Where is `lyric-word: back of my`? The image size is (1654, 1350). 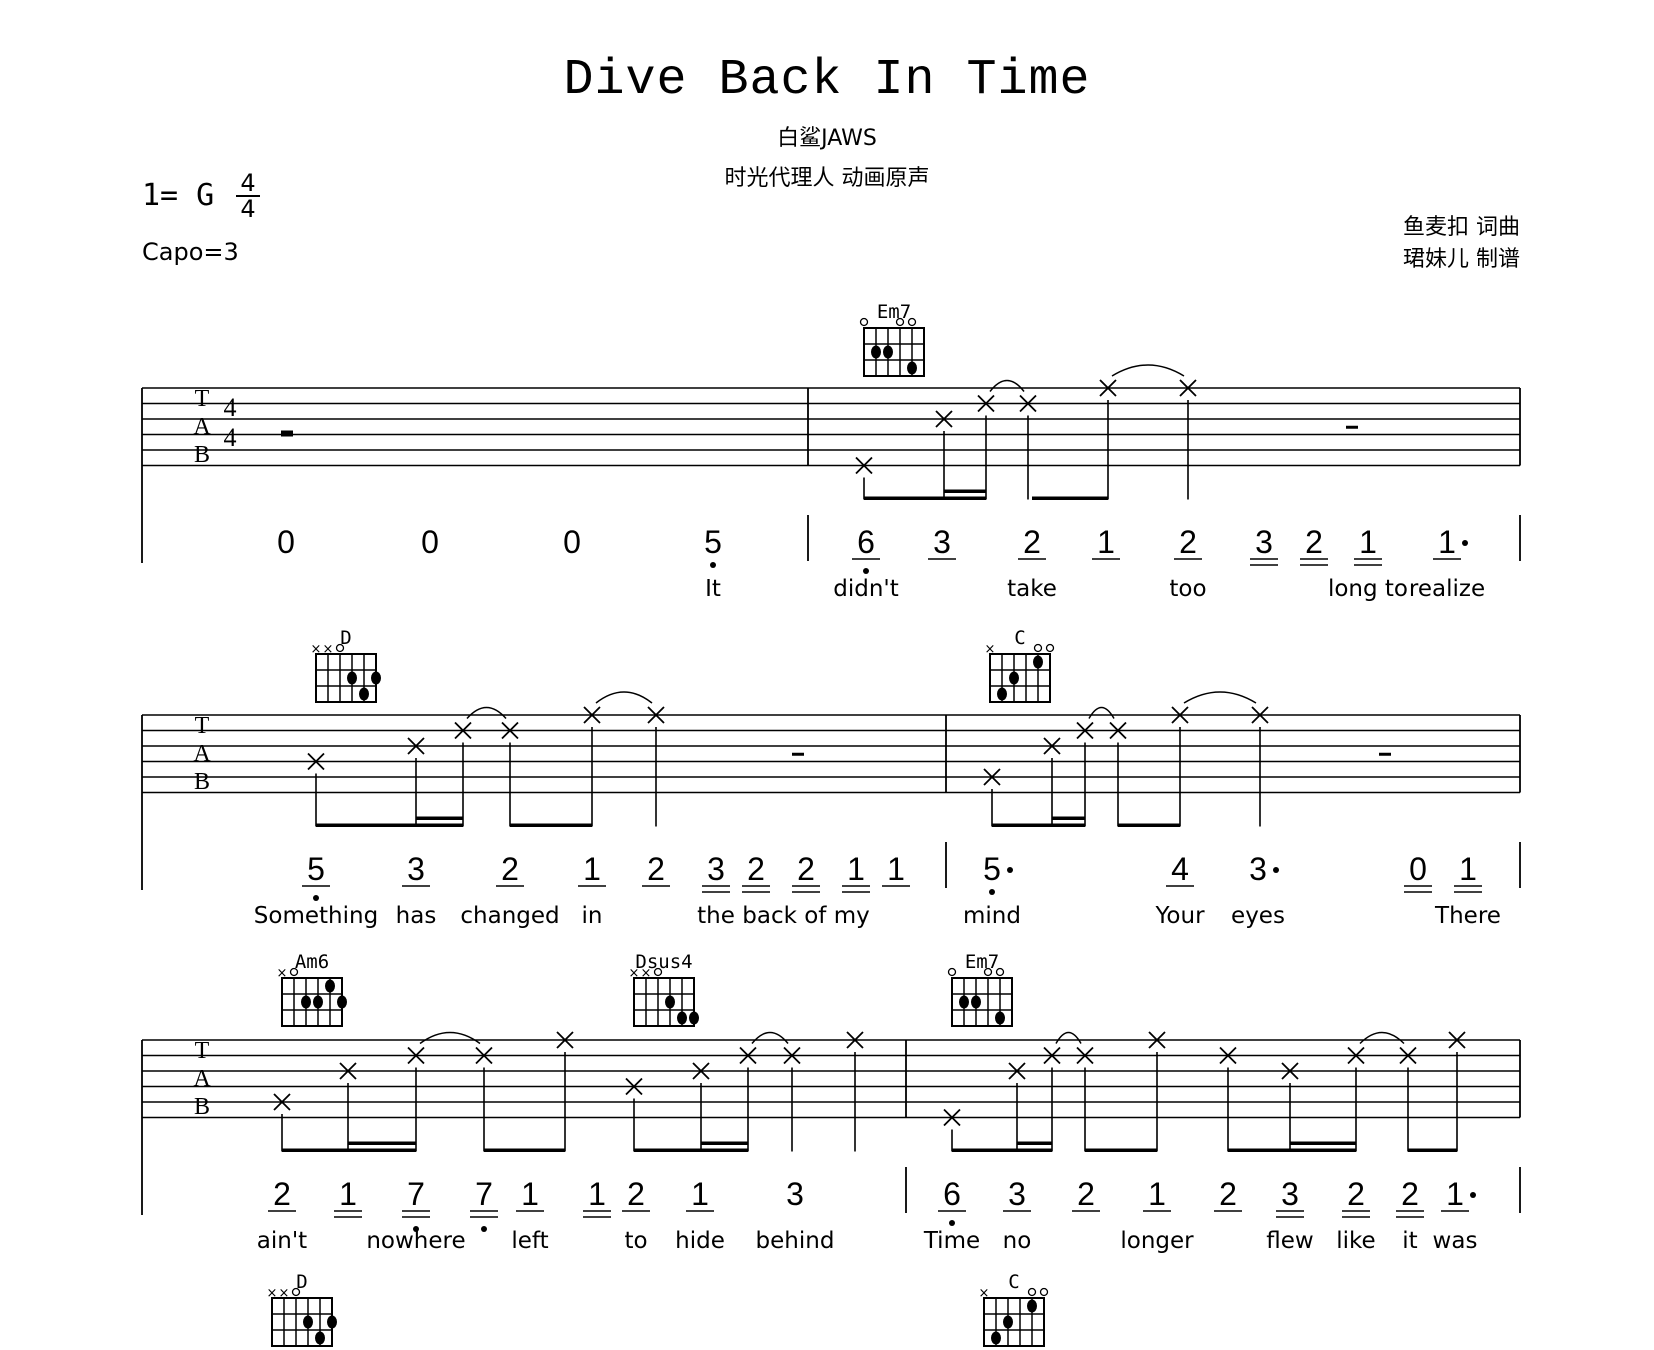
lyric-word: back of my is located at coordinates (805, 916).